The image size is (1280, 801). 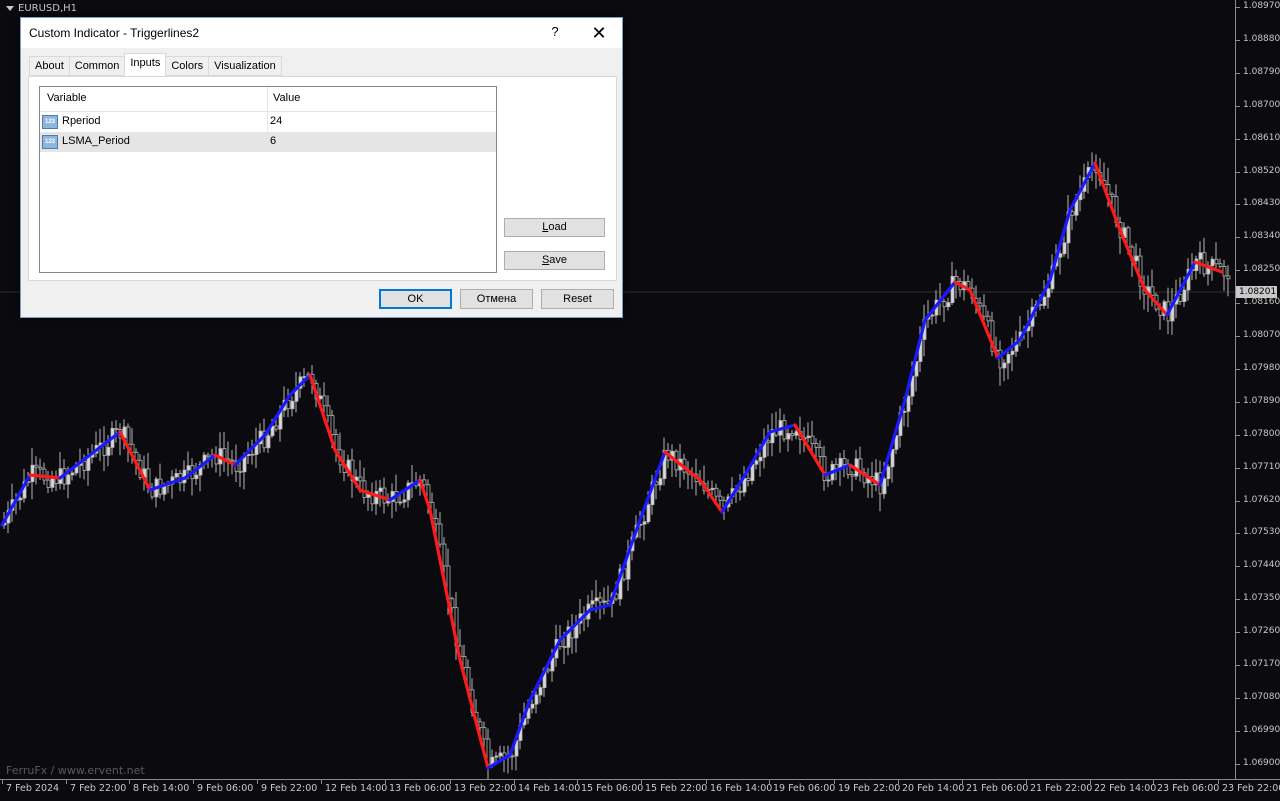 What do you see at coordinates (1261, 598) in the screenshot?
I see `price-label: 1.07350` at bounding box center [1261, 598].